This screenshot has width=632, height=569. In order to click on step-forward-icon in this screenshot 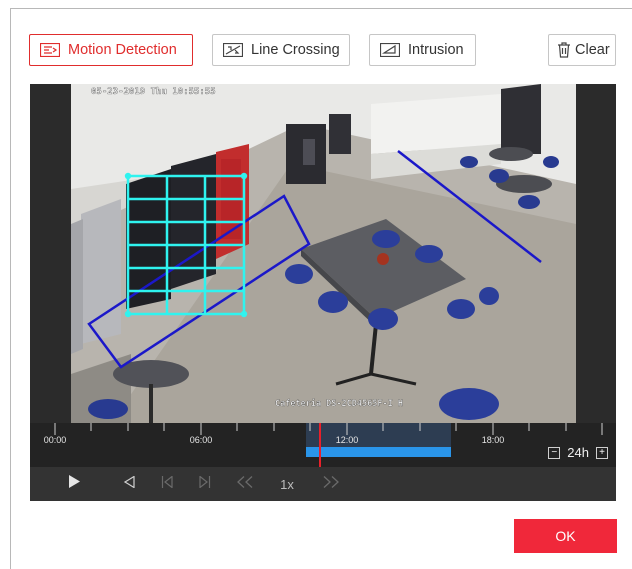, I will do `click(205, 484)`.